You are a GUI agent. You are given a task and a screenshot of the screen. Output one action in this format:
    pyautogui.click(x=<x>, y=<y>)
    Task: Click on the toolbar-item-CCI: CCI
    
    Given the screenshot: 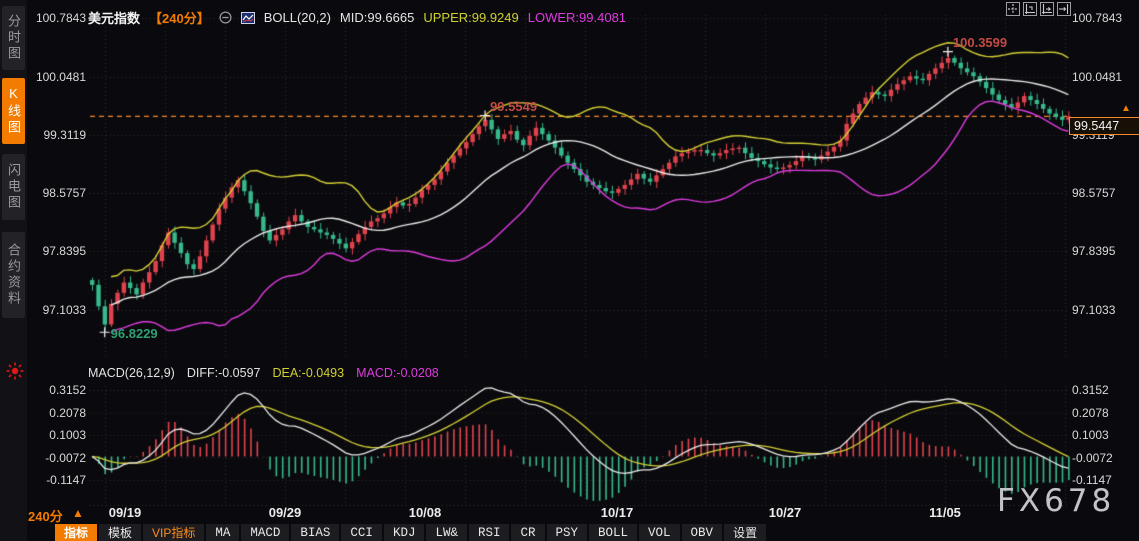 What is the action you would take?
    pyautogui.click(x=361, y=532)
    